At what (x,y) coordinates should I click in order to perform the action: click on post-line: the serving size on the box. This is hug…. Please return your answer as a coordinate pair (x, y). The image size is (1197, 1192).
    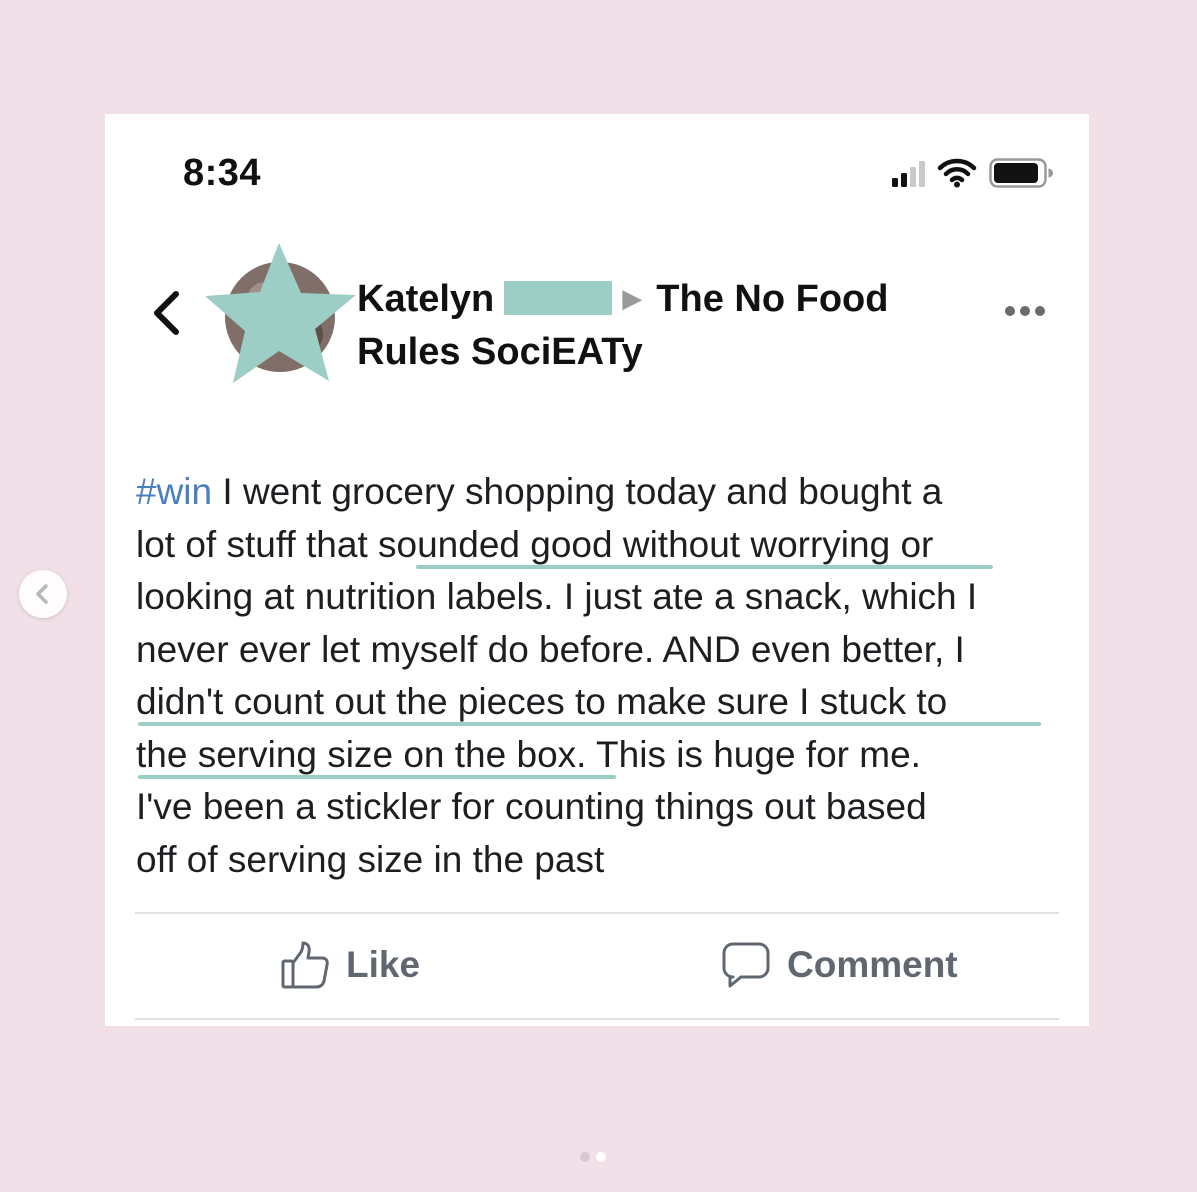
    Looking at the image, I should click on (606, 755).